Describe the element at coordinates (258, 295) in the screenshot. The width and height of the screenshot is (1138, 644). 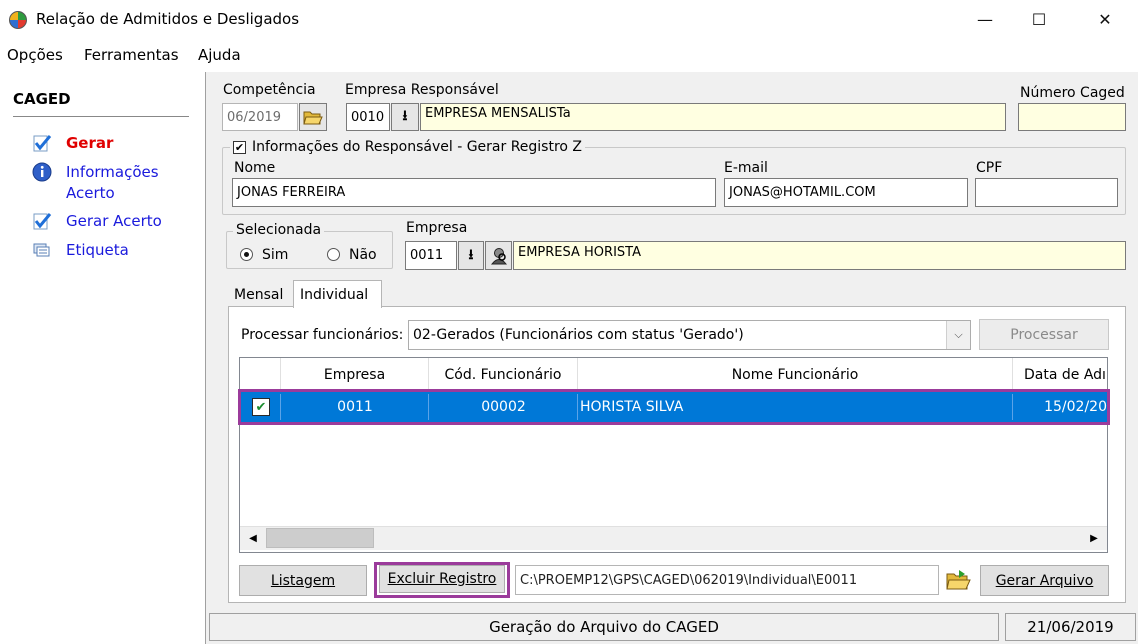
I see `tab-mensal: Mensal` at that location.